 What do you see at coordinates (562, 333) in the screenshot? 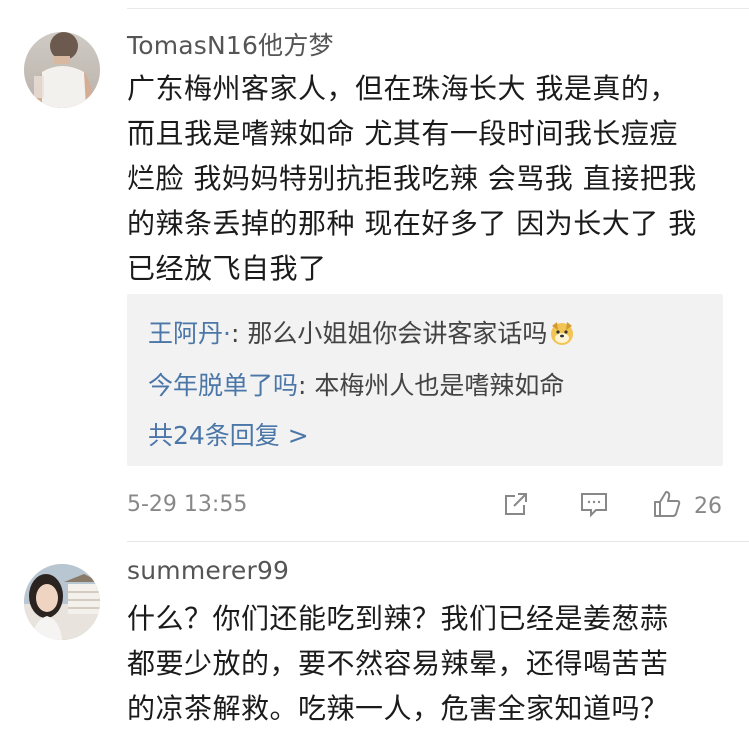
I see `dog-face-emoji-icon` at bounding box center [562, 333].